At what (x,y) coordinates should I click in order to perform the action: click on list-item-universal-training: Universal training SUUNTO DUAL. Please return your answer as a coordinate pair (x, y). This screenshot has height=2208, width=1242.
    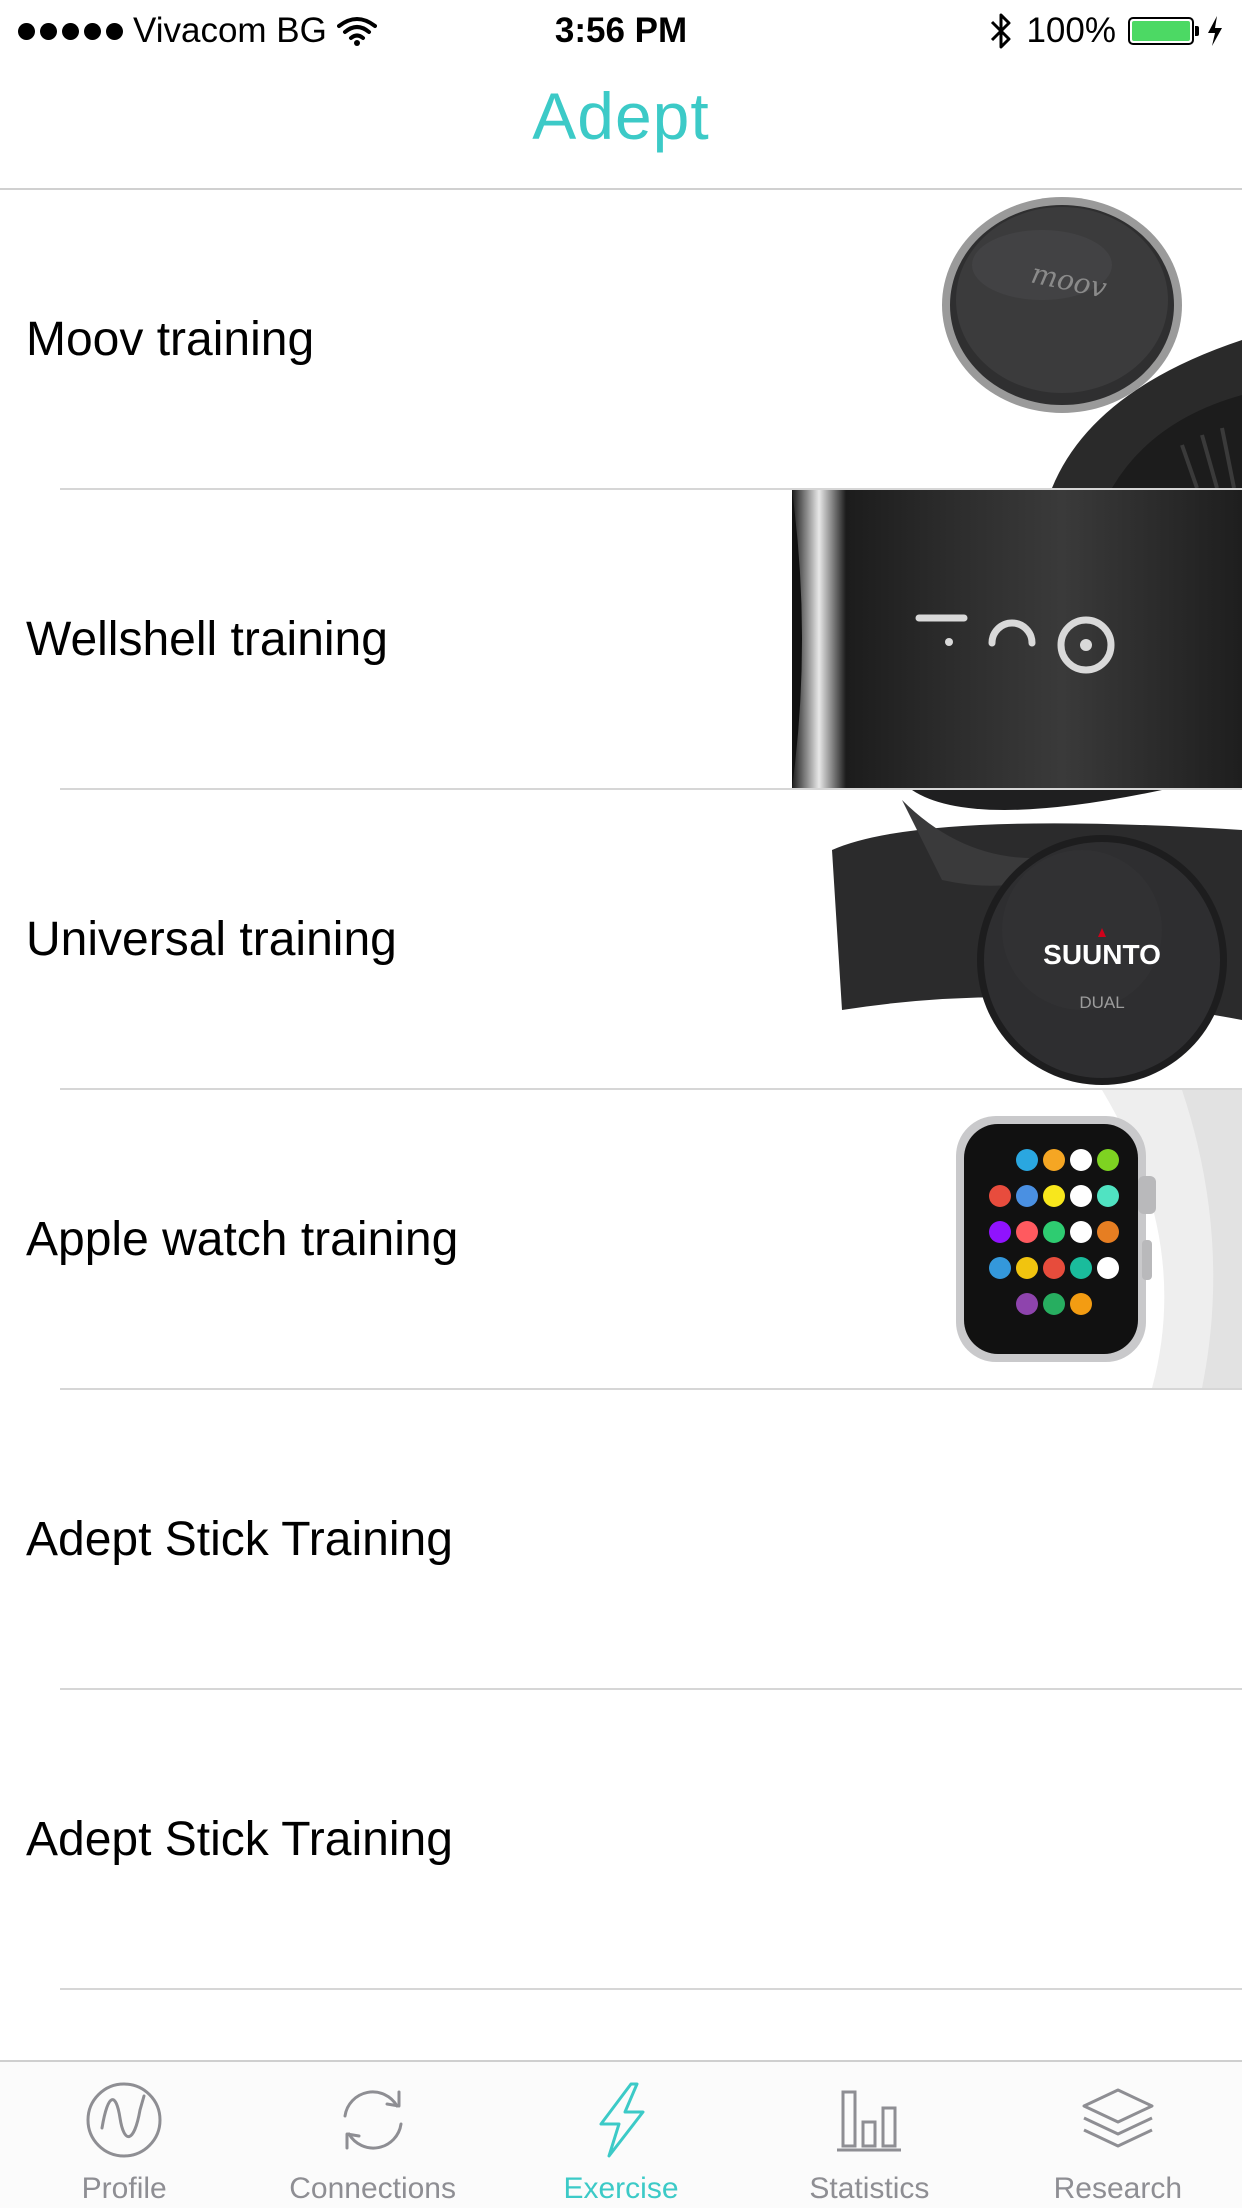
    Looking at the image, I should click on (621, 940).